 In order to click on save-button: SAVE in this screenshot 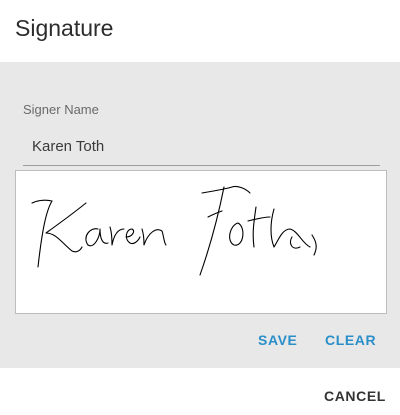, I will do `click(278, 340)`.